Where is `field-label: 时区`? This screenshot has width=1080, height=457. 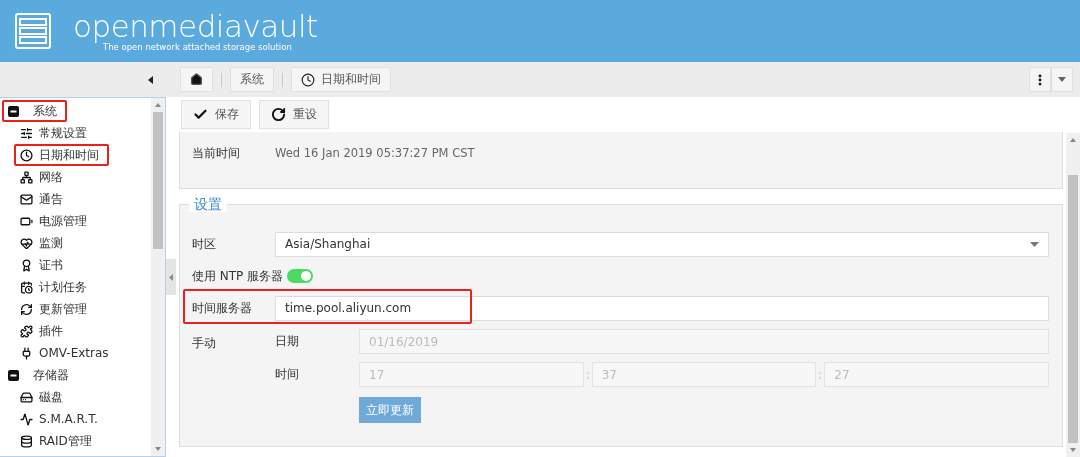 field-label: 时区 is located at coordinates (204, 244).